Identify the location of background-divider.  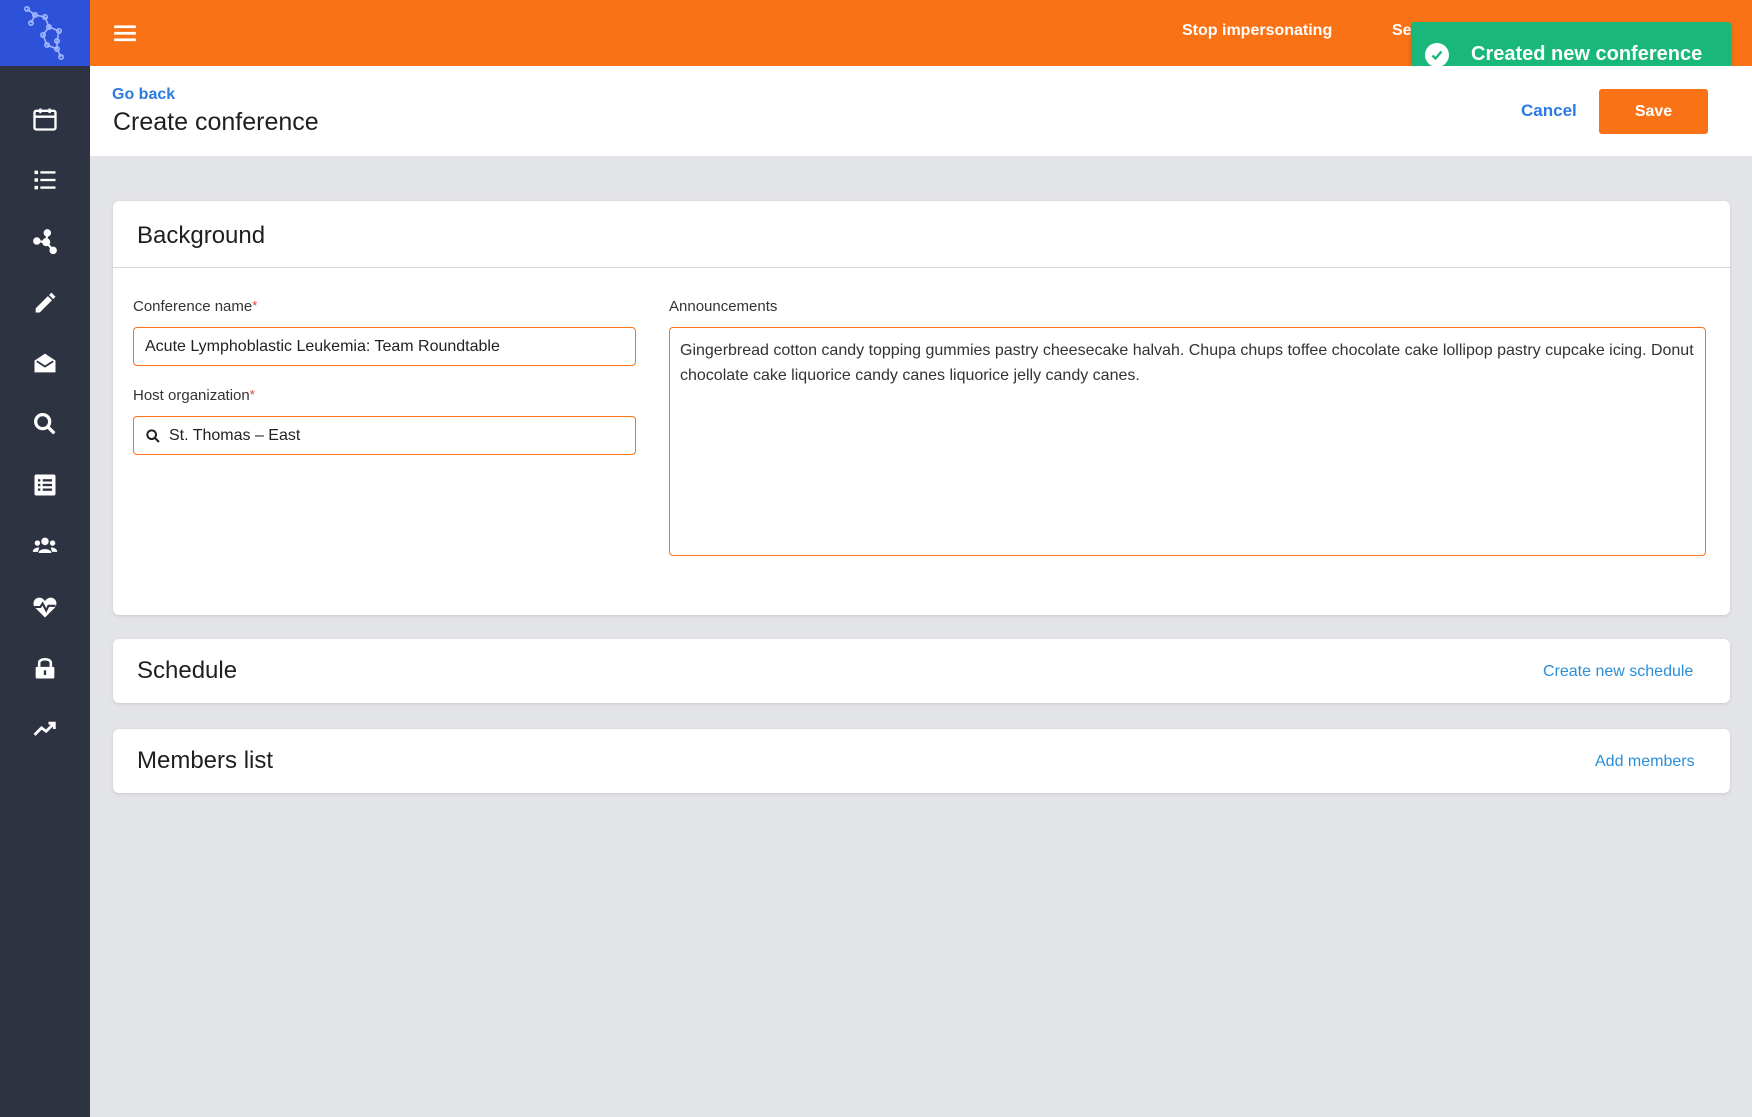
(921, 267).